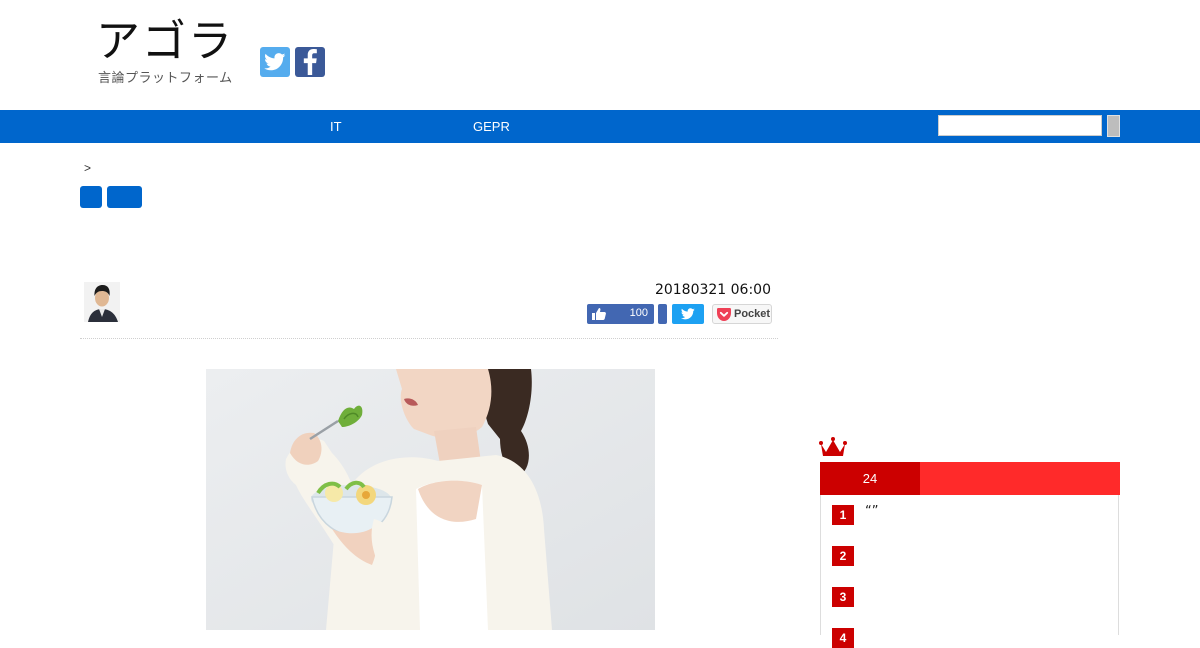 The image size is (1200, 648). I want to click on meta-divider, so click(429, 338).